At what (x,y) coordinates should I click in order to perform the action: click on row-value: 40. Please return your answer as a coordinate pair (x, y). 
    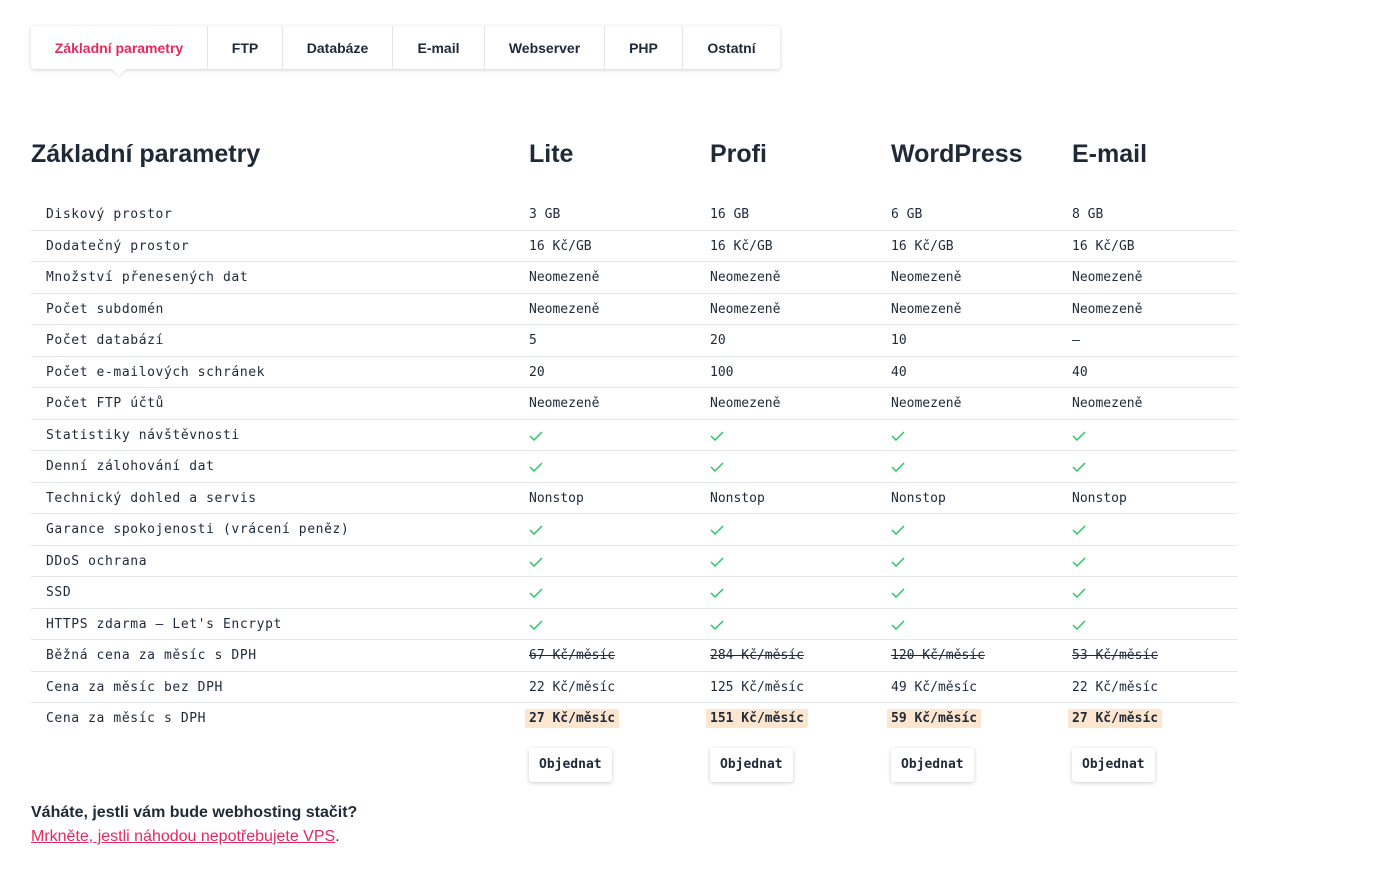
    Looking at the image, I should click on (1080, 372).